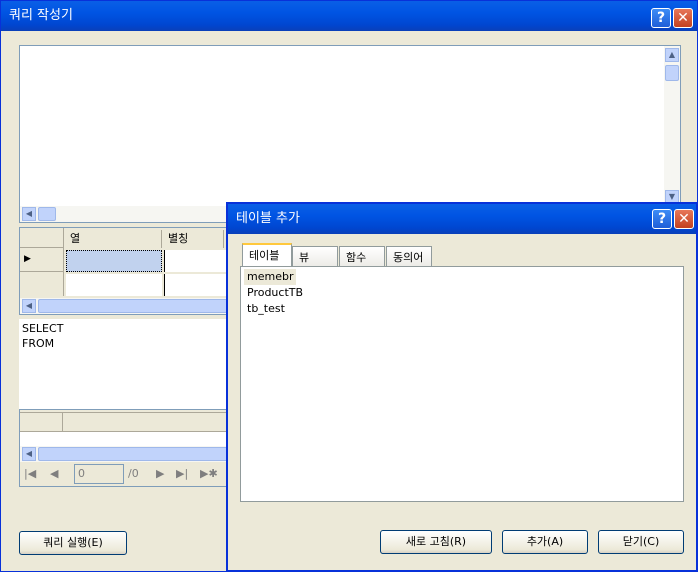  I want to click on record-position-input: 0, so click(99, 474).